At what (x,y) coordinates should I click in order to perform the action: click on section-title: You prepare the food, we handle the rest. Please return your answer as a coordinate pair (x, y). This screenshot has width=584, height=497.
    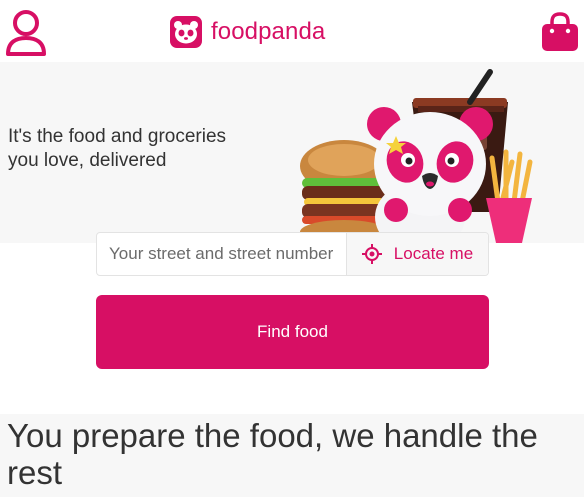
    Looking at the image, I should click on (272, 454).